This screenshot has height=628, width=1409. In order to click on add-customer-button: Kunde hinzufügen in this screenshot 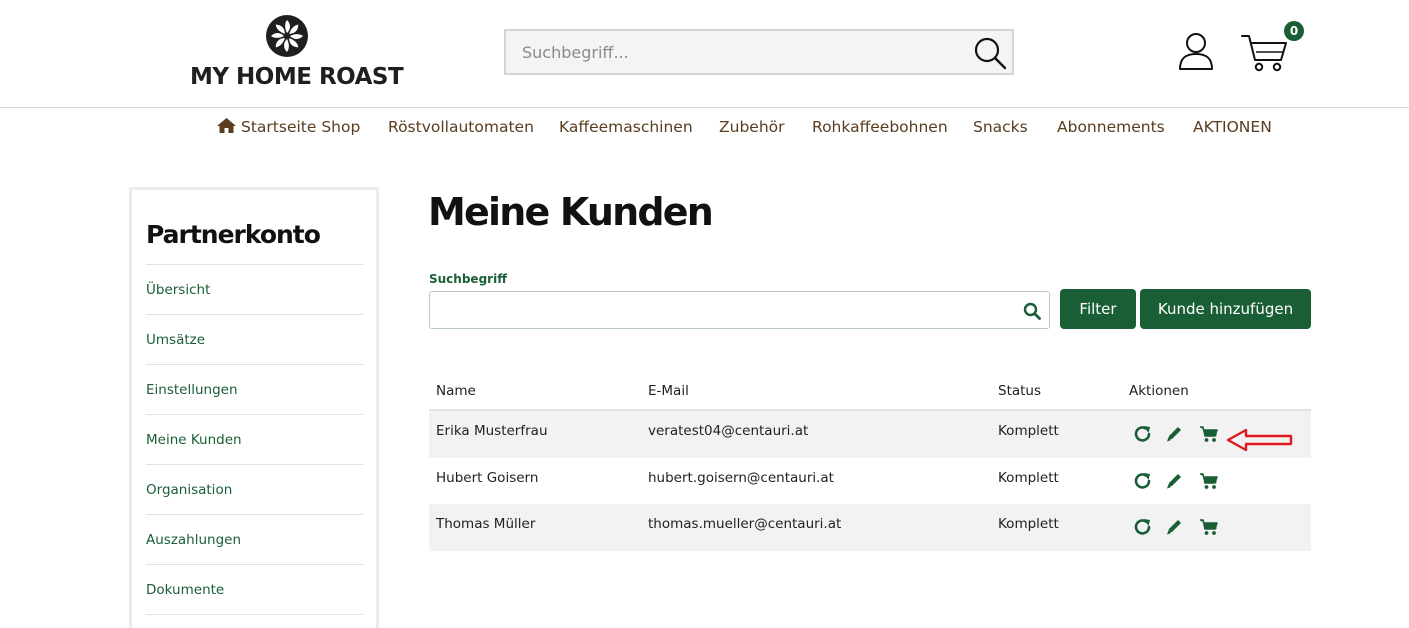, I will do `click(1225, 309)`.